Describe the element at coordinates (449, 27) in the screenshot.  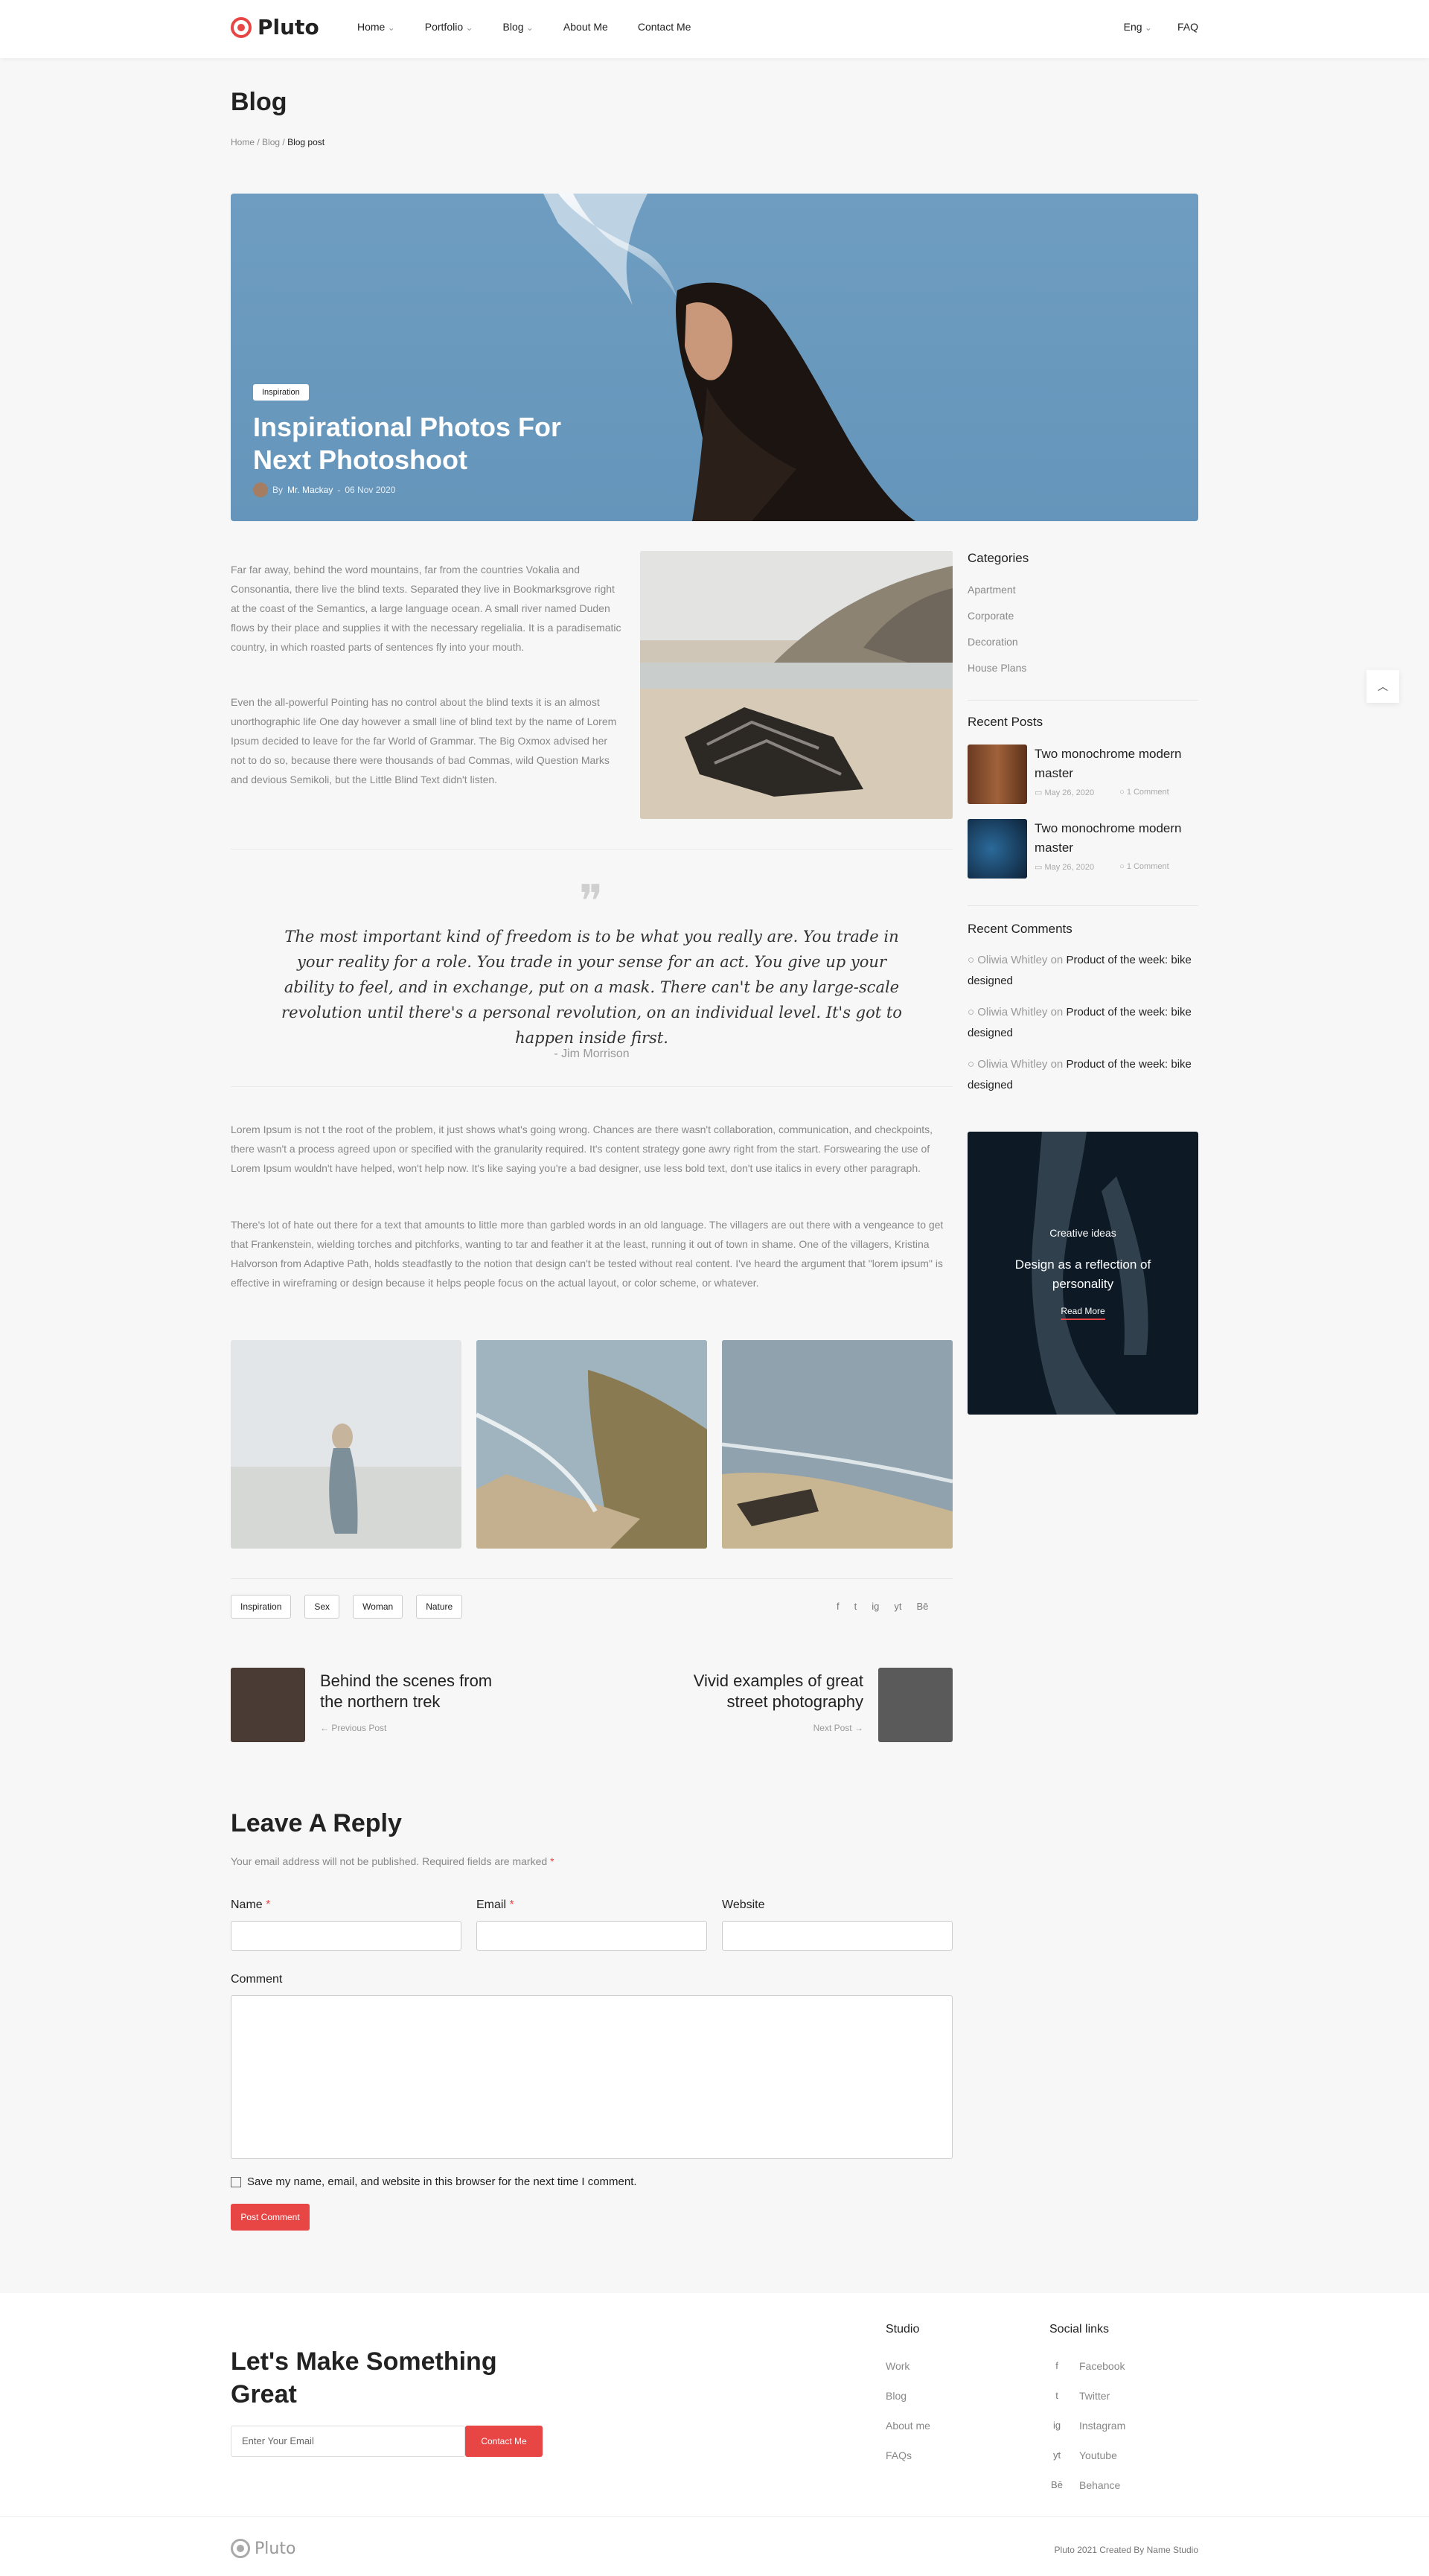
I see `nav-portfolio: Portfolio` at that location.